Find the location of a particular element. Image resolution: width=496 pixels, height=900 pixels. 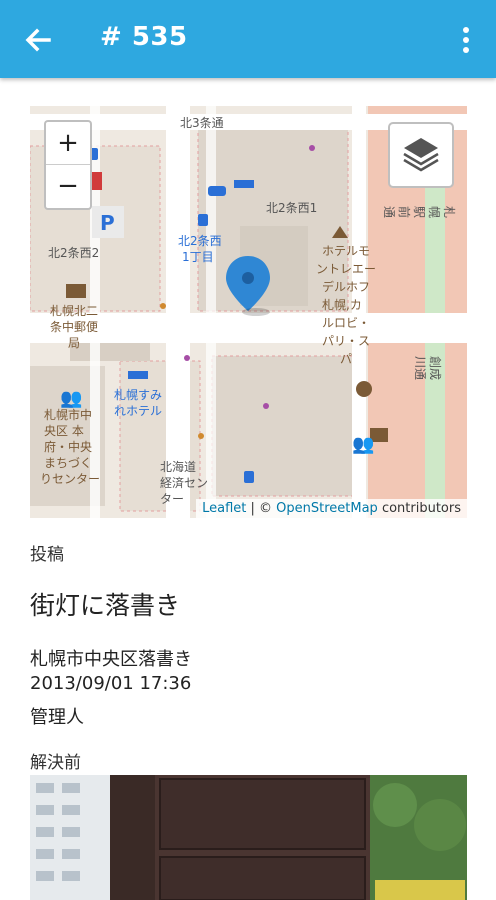

map-label-center: 札幌市中 is located at coordinates (68, 415).